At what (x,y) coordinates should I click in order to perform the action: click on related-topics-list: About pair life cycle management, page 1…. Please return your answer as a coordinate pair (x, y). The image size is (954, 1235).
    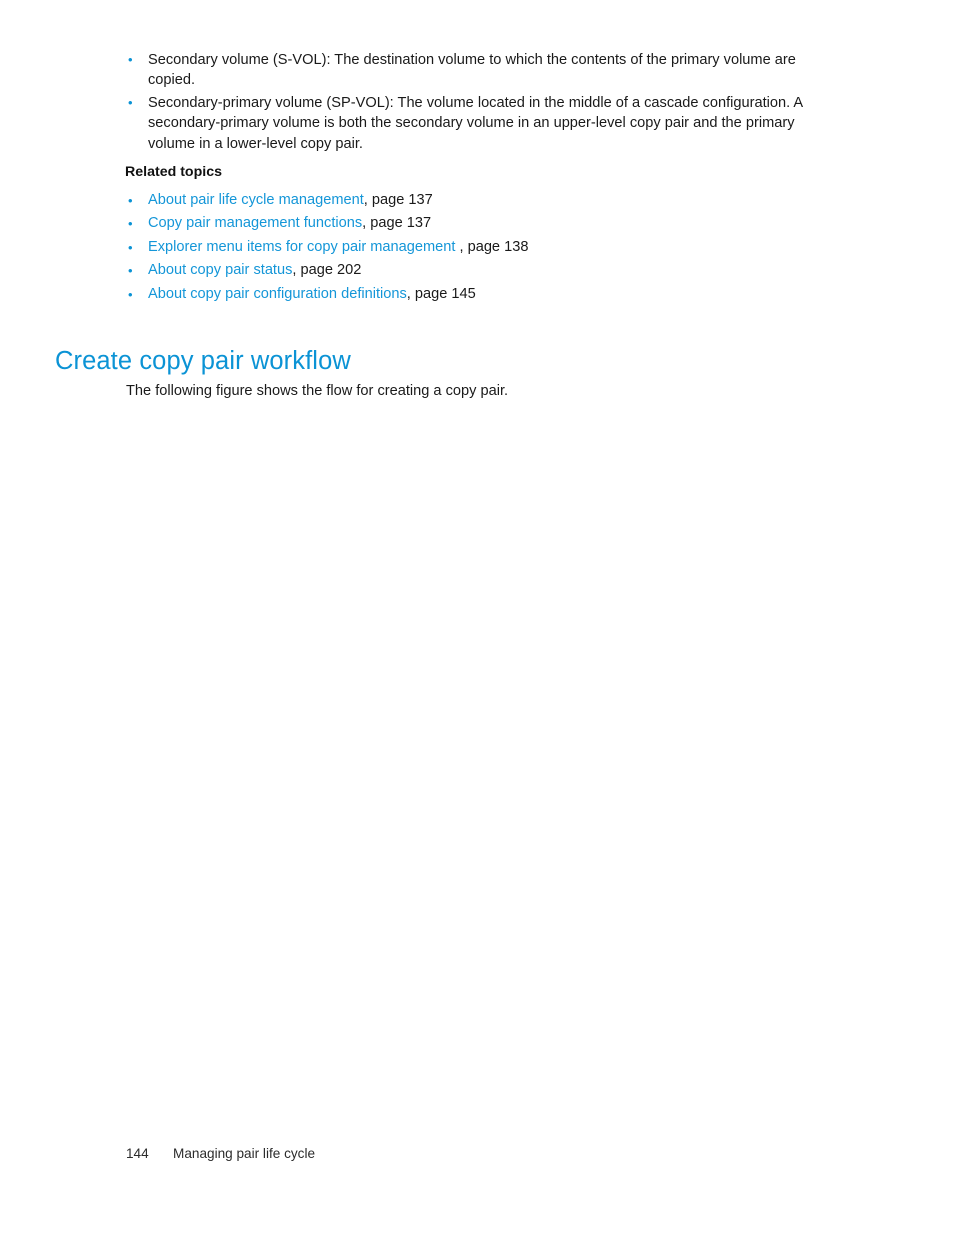
    Looking at the image, I should click on (476, 248).